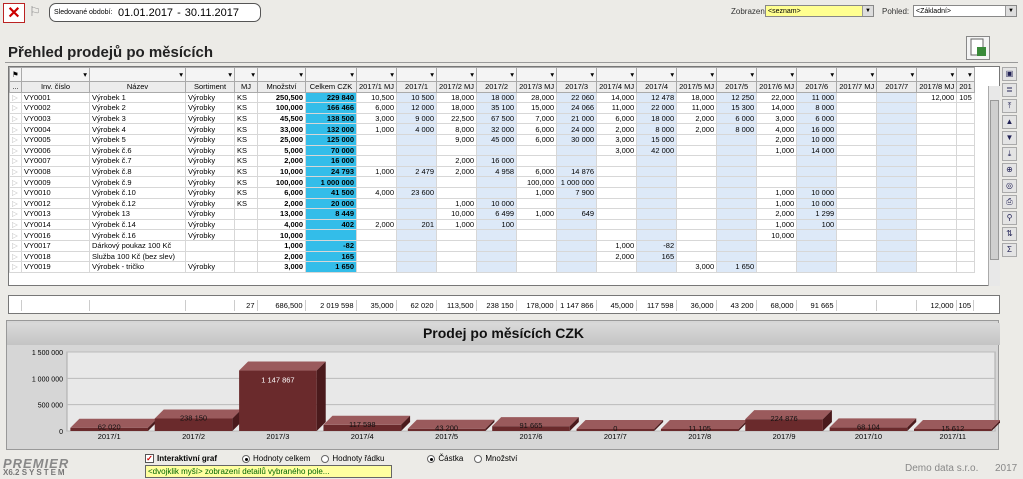 The image size is (1023, 479). I want to click on table-cell: VY0001, so click(55, 97).